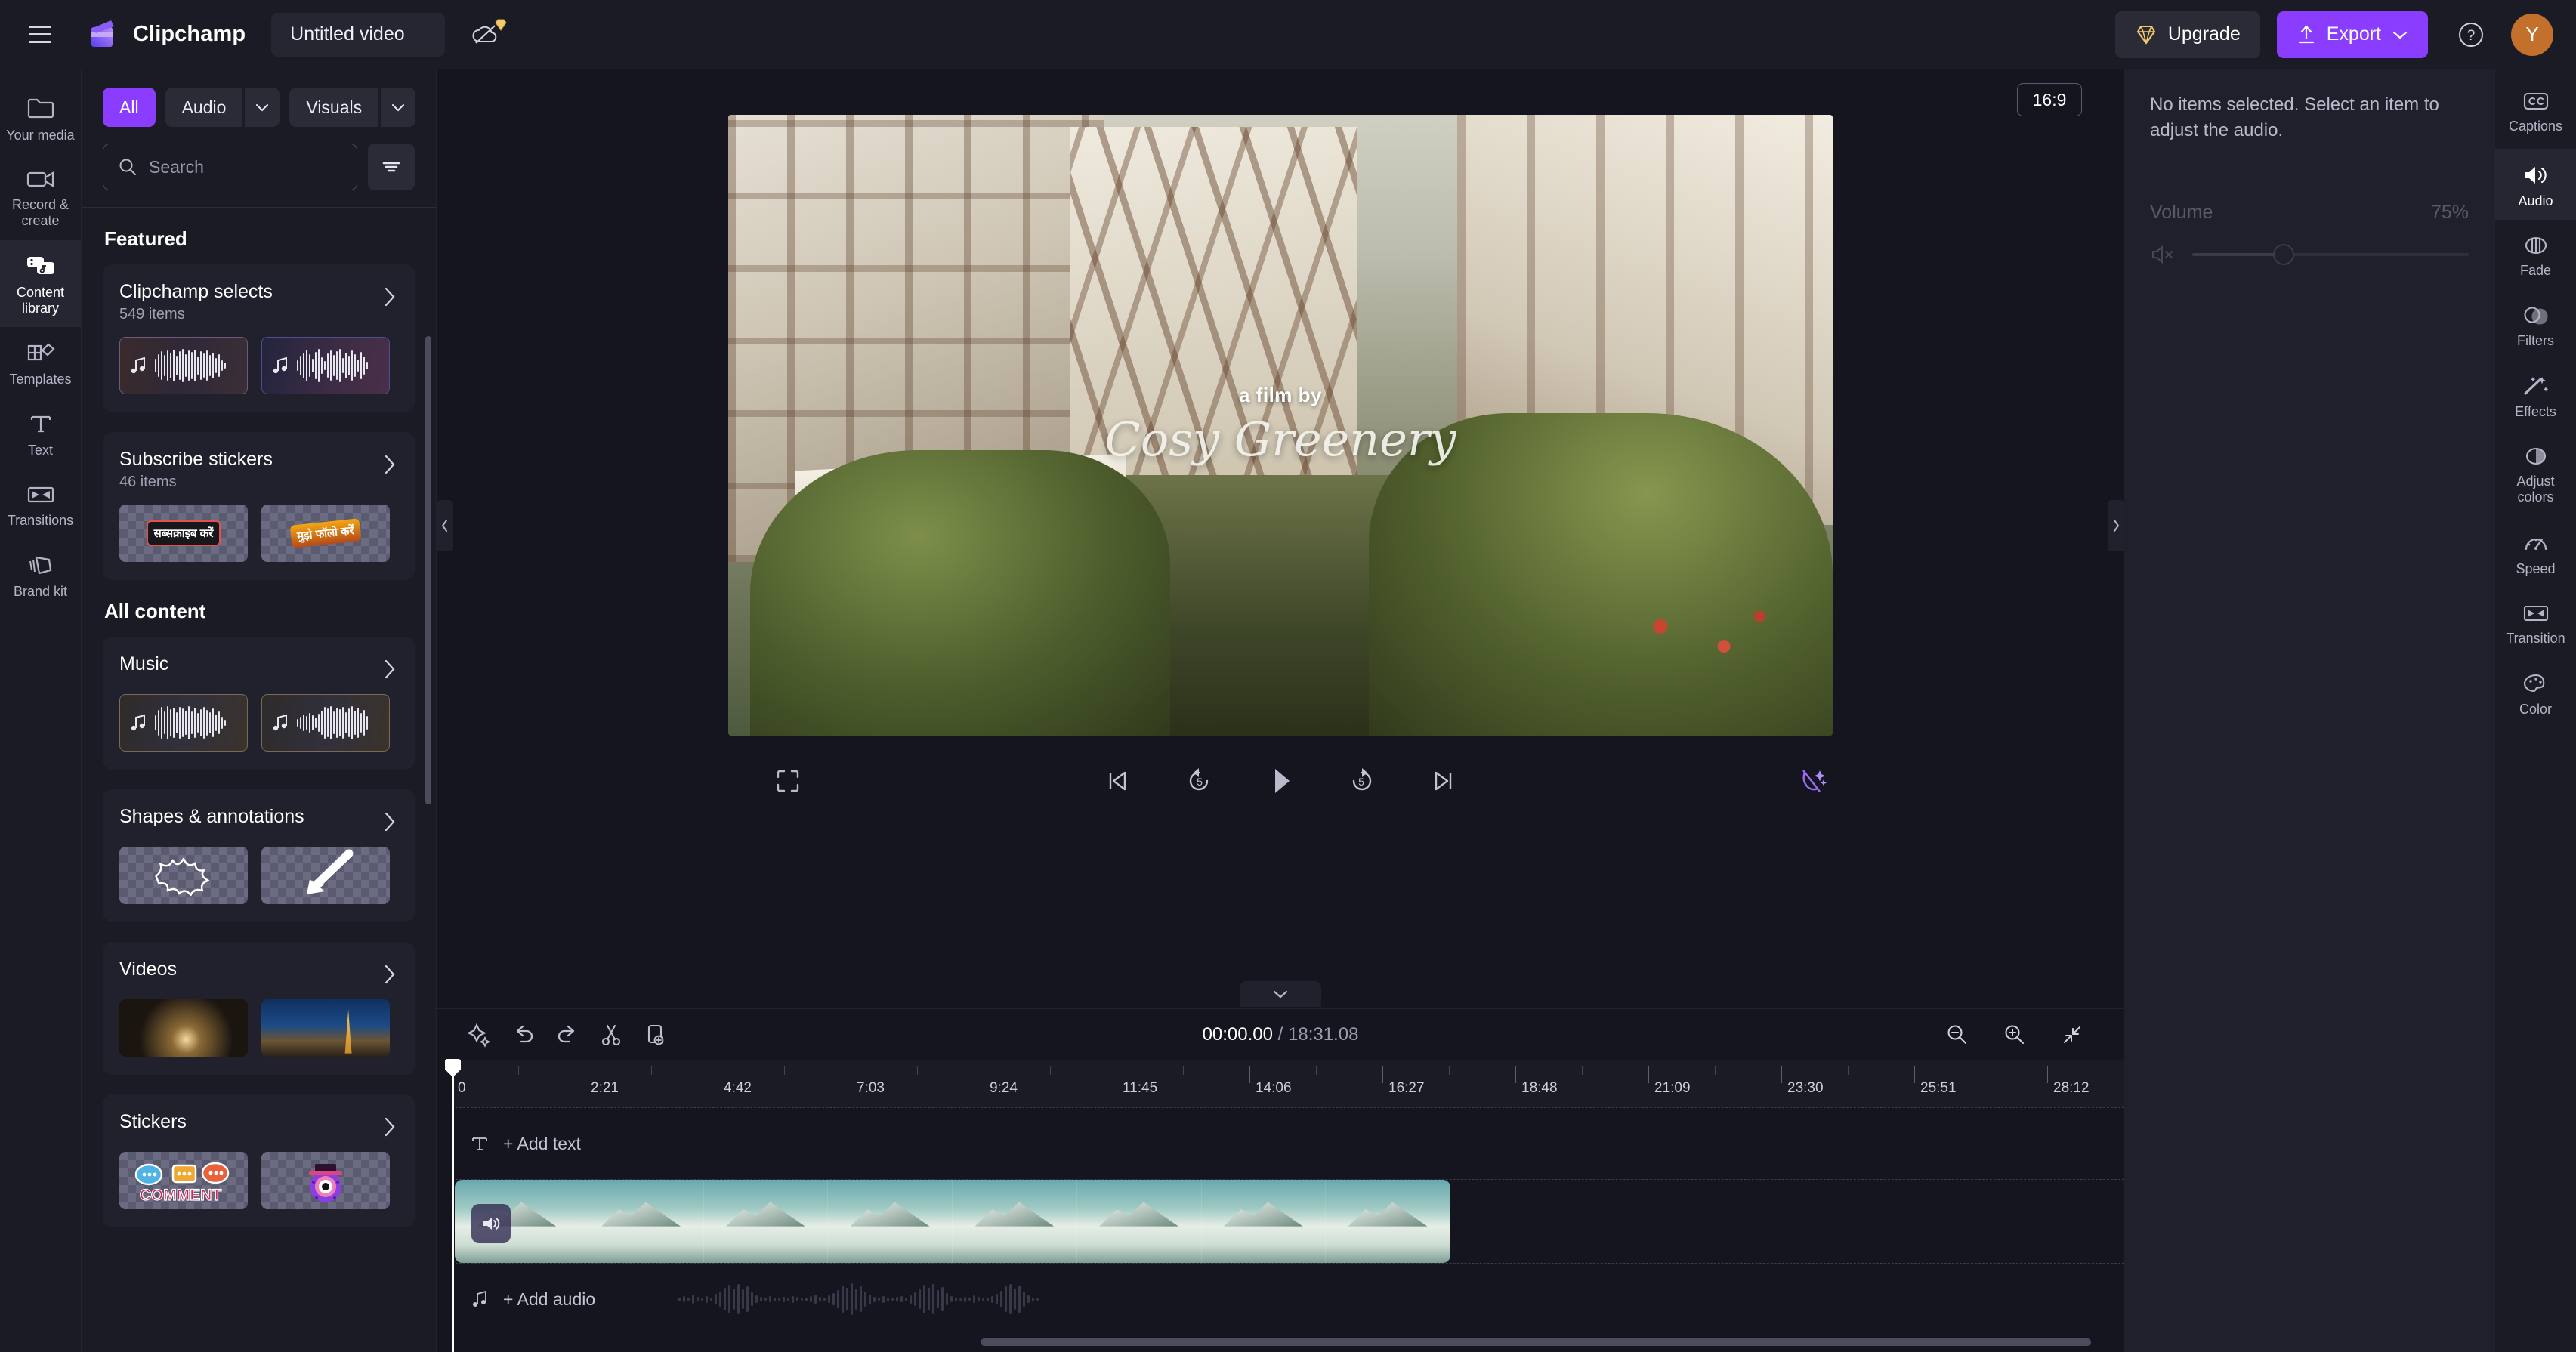  What do you see at coordinates (2535, 411) in the screenshot?
I see `tool-label: Effects` at bounding box center [2535, 411].